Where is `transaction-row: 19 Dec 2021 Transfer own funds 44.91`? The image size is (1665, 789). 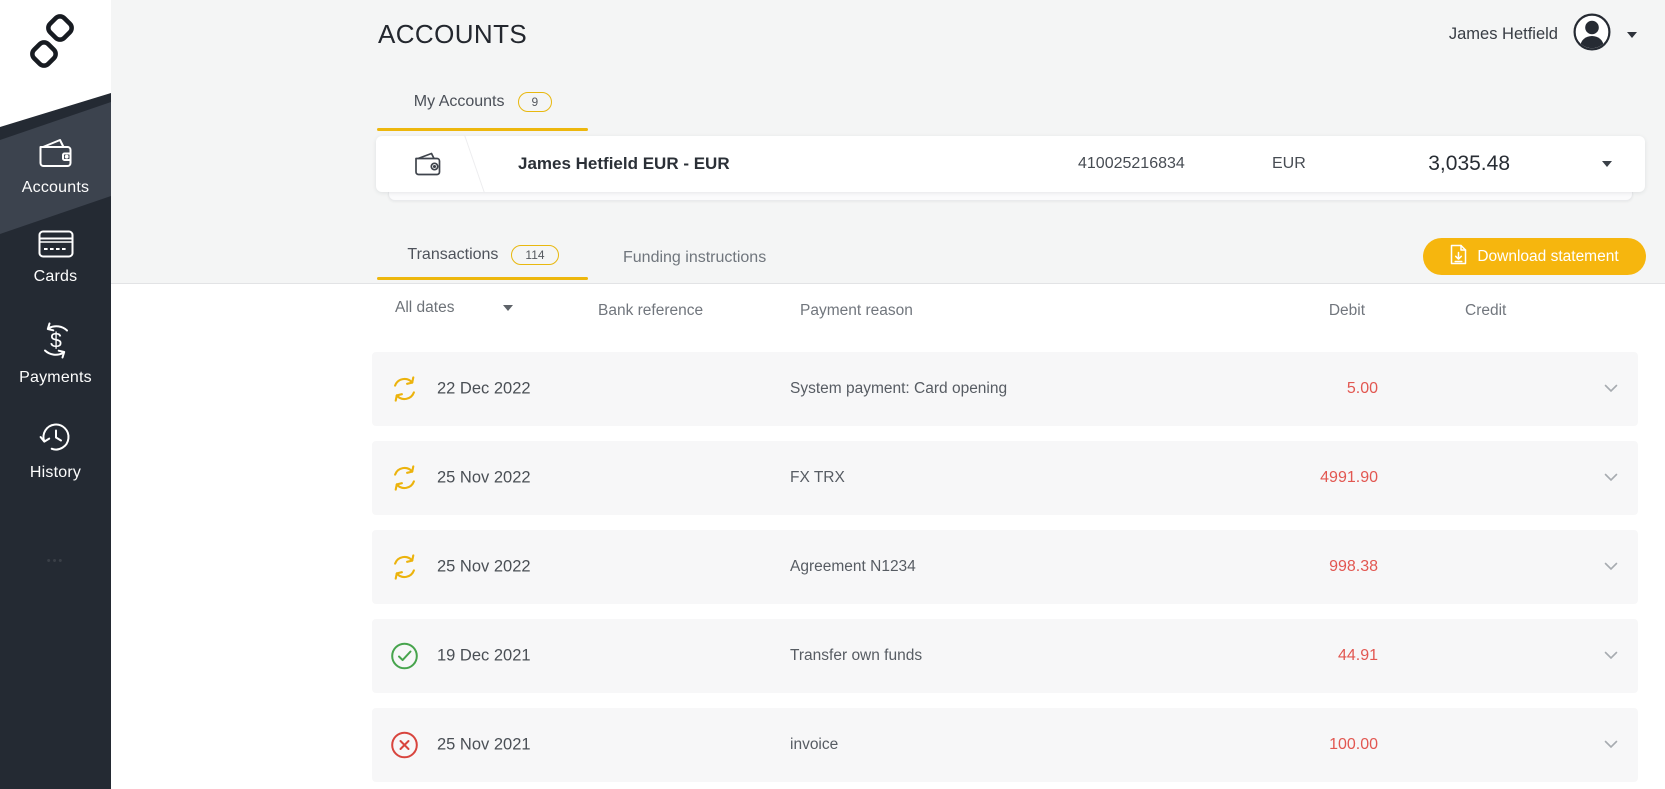
transaction-row: 19 Dec 2021 Transfer own funds 44.91 is located at coordinates (1005, 656).